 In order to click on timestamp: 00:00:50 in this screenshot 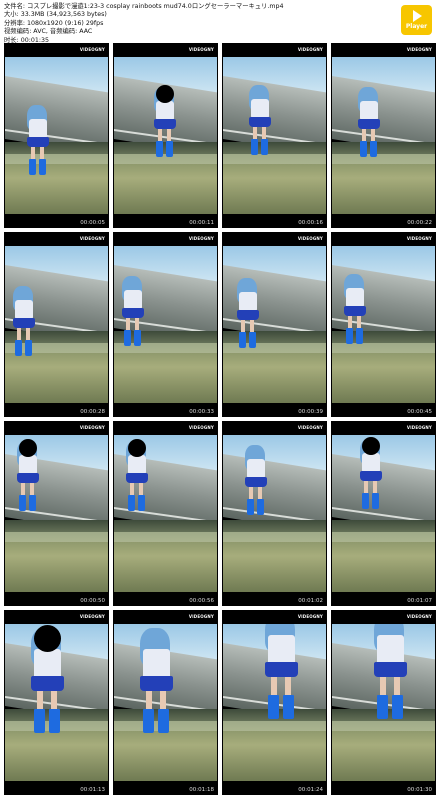, I will do `click(92, 601)`.